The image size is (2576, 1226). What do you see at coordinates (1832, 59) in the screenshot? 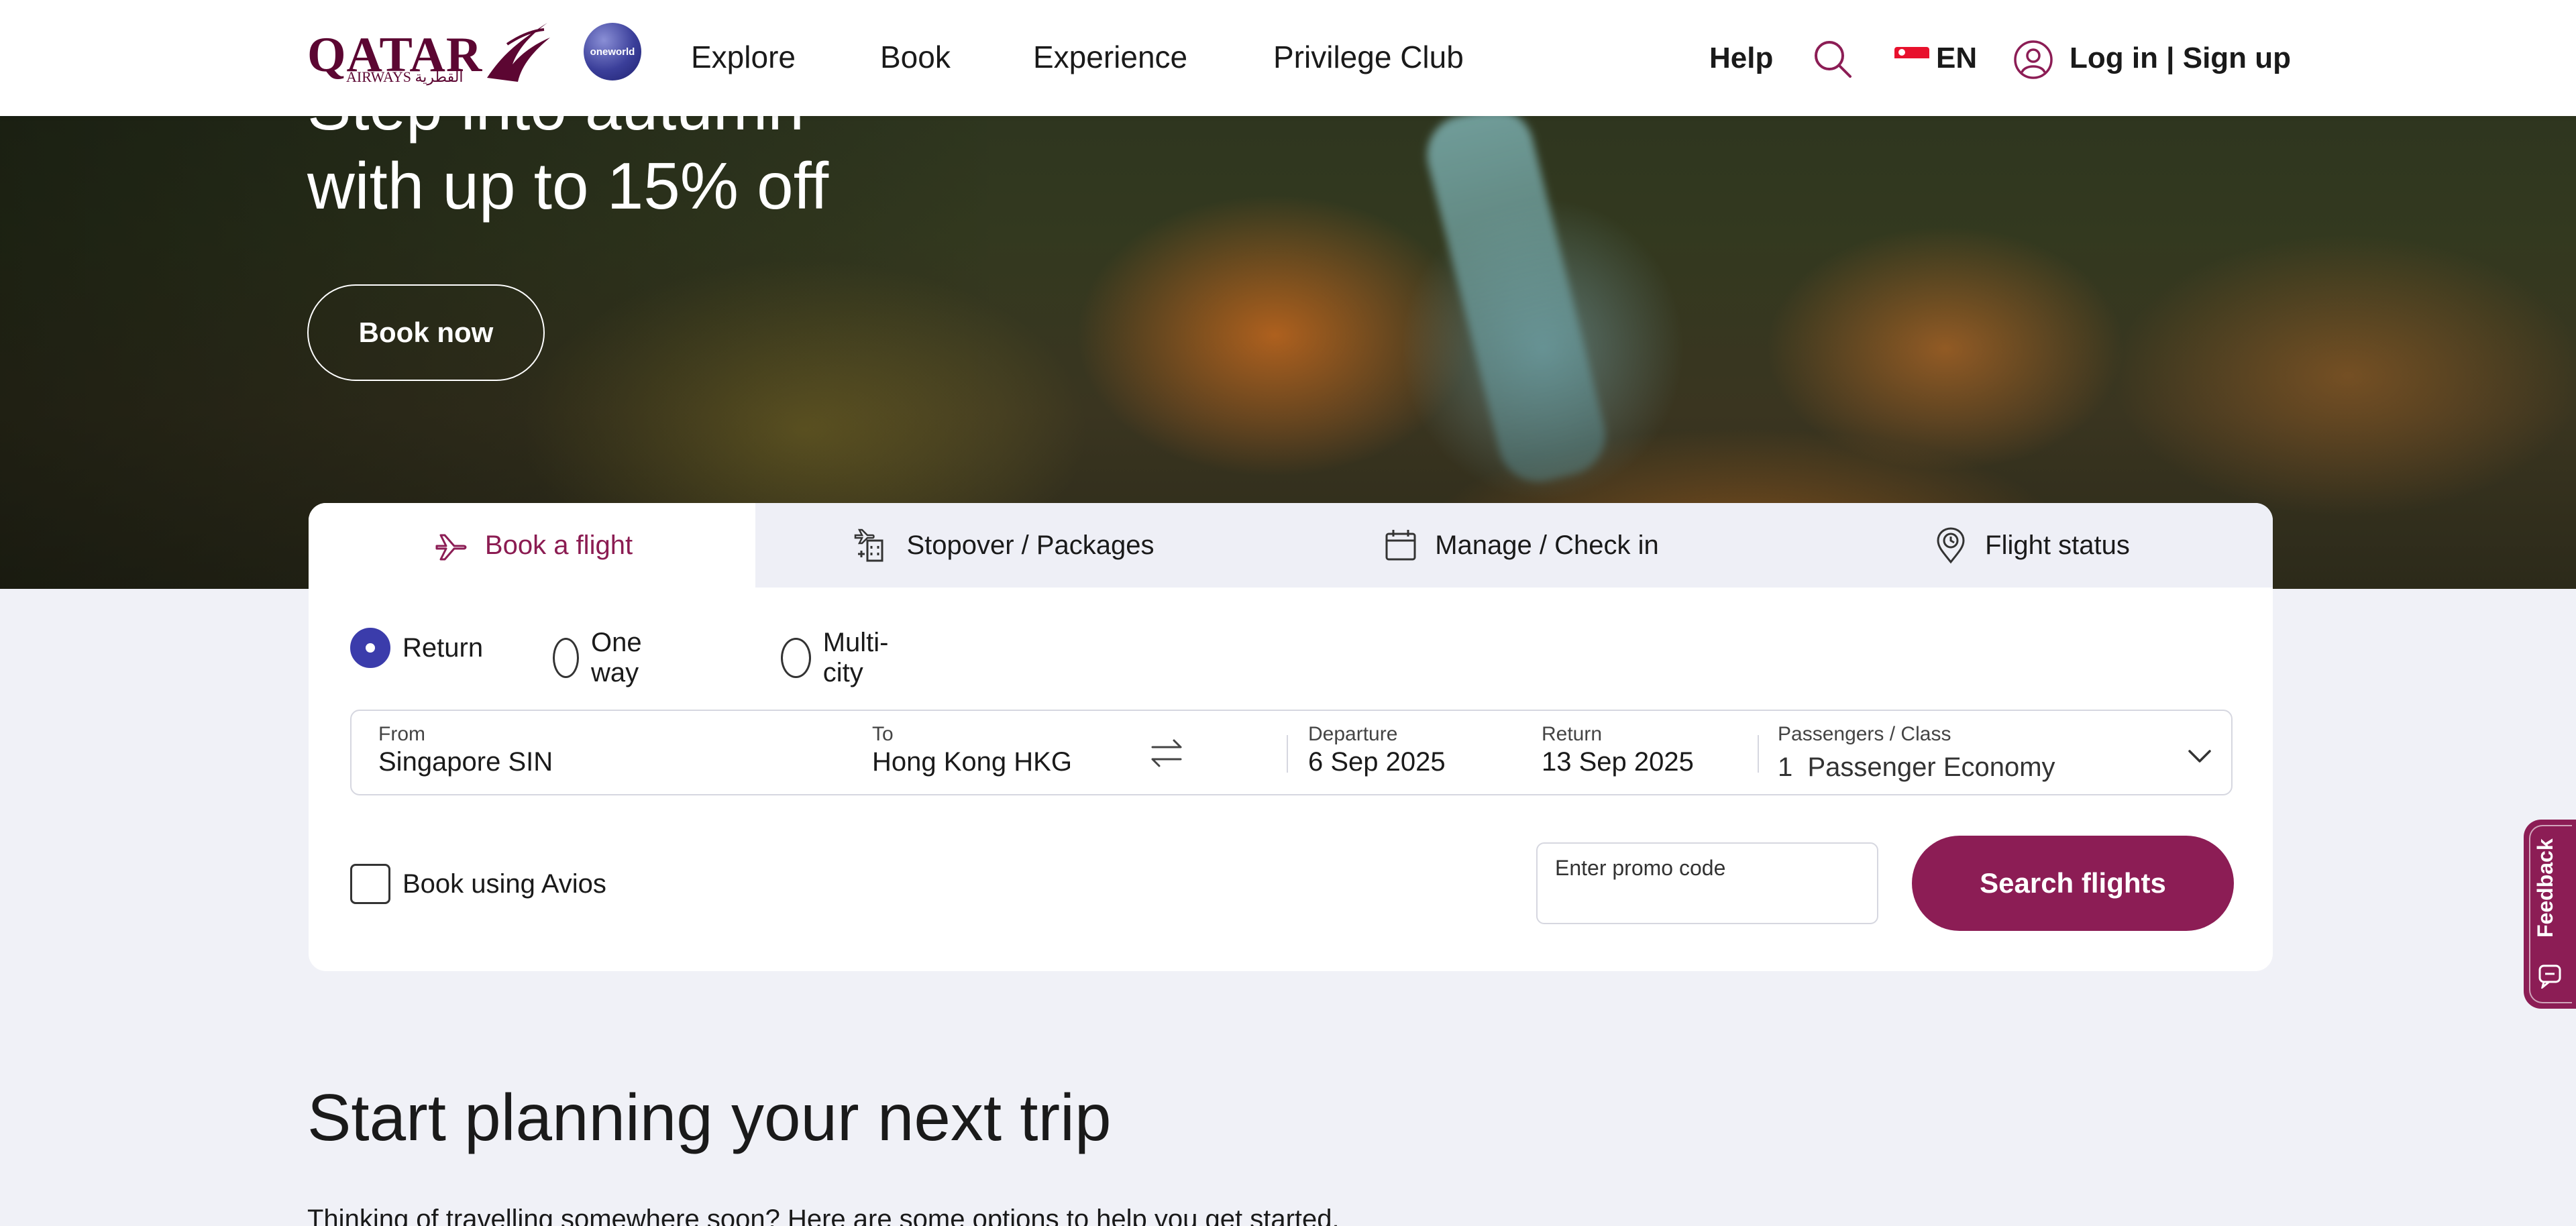
I see `search-icon` at bounding box center [1832, 59].